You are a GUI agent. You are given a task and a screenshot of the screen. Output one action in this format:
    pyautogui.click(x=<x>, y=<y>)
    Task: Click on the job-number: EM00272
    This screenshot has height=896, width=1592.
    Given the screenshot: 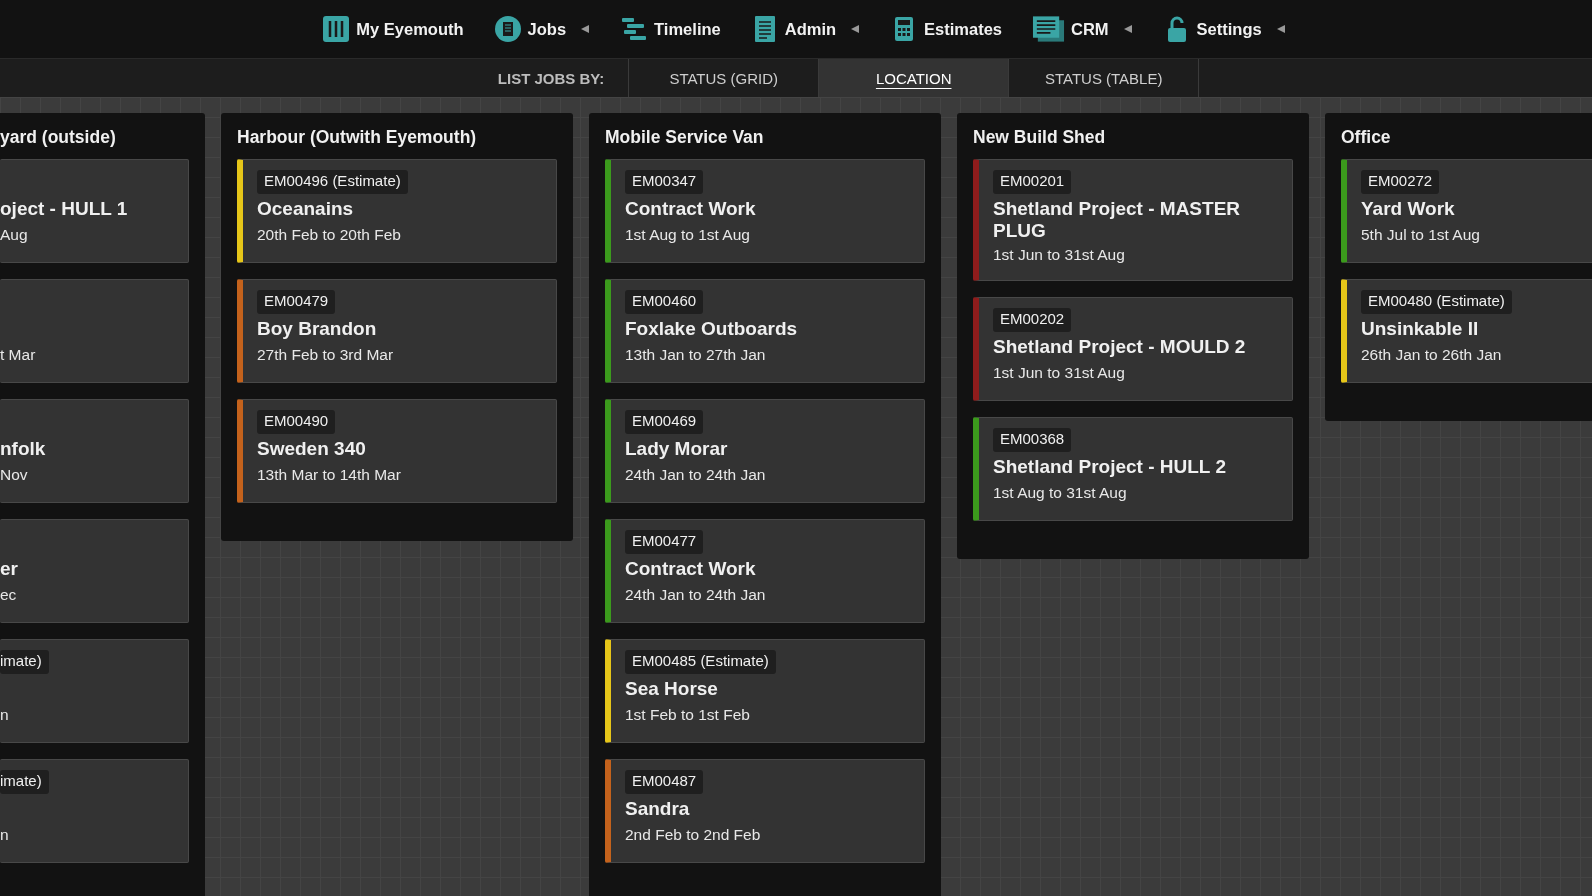 What is the action you would take?
    pyautogui.click(x=1400, y=182)
    